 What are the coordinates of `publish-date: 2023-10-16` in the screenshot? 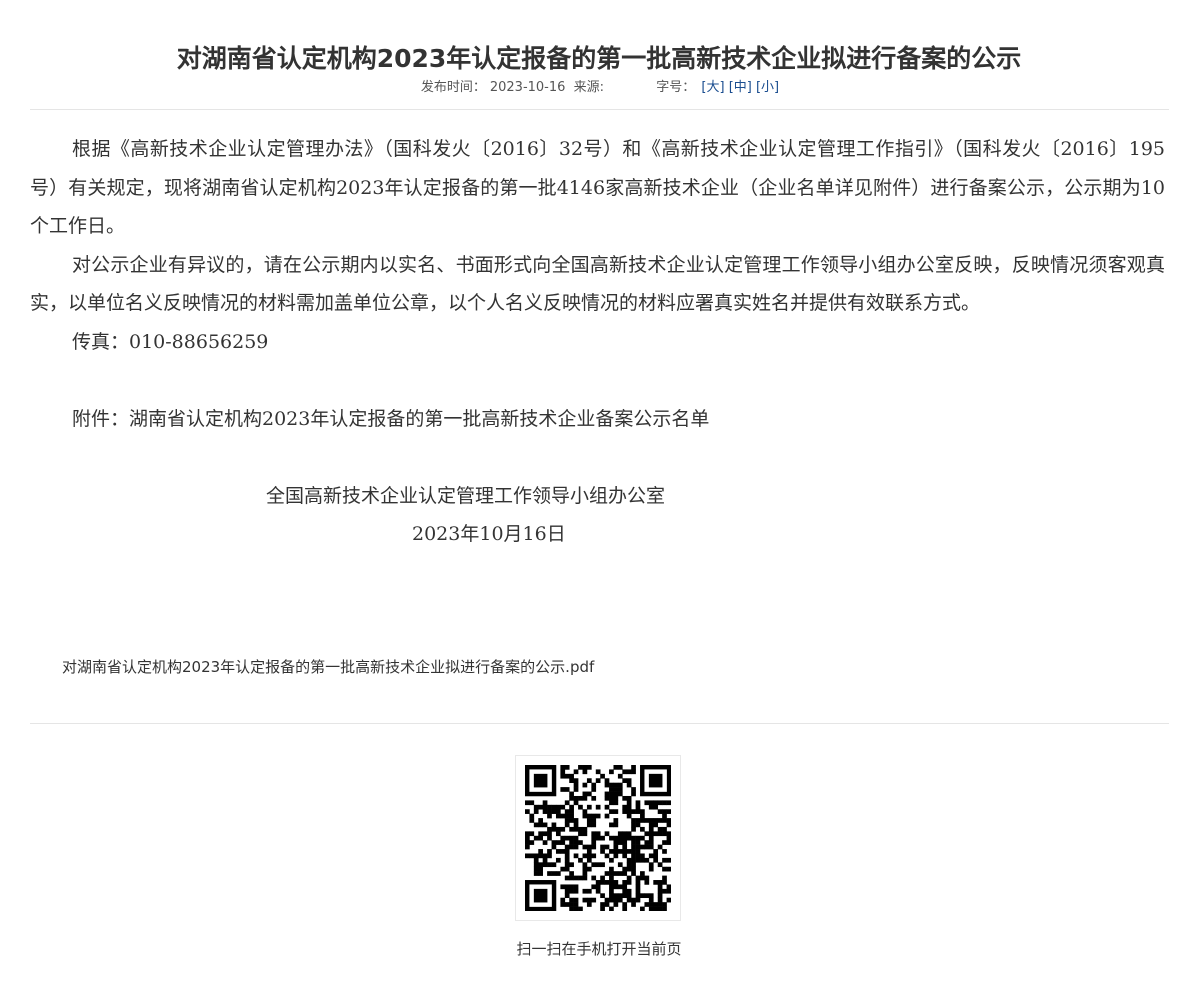 It's located at (527, 87).